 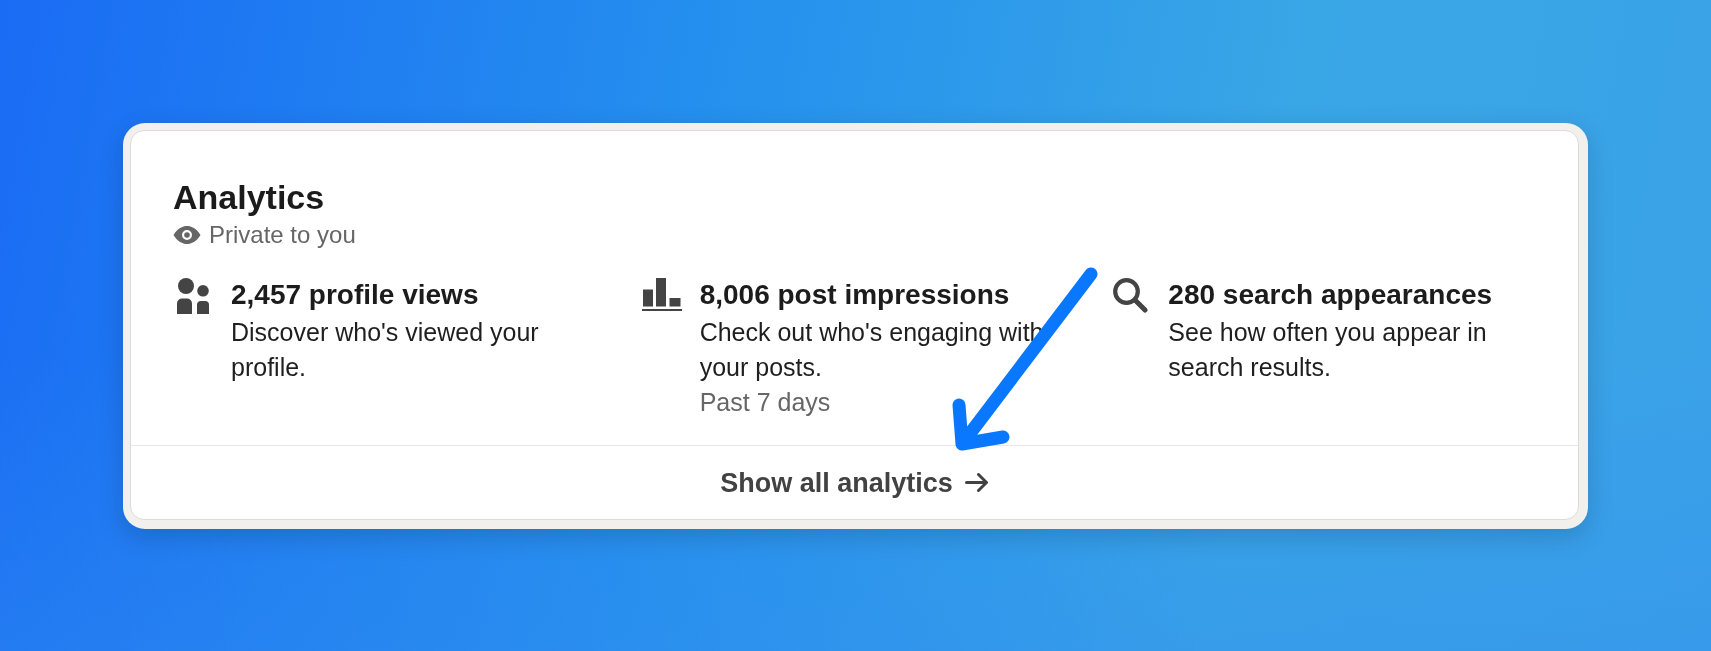 I want to click on visibility-label: Private to you, so click(x=282, y=235).